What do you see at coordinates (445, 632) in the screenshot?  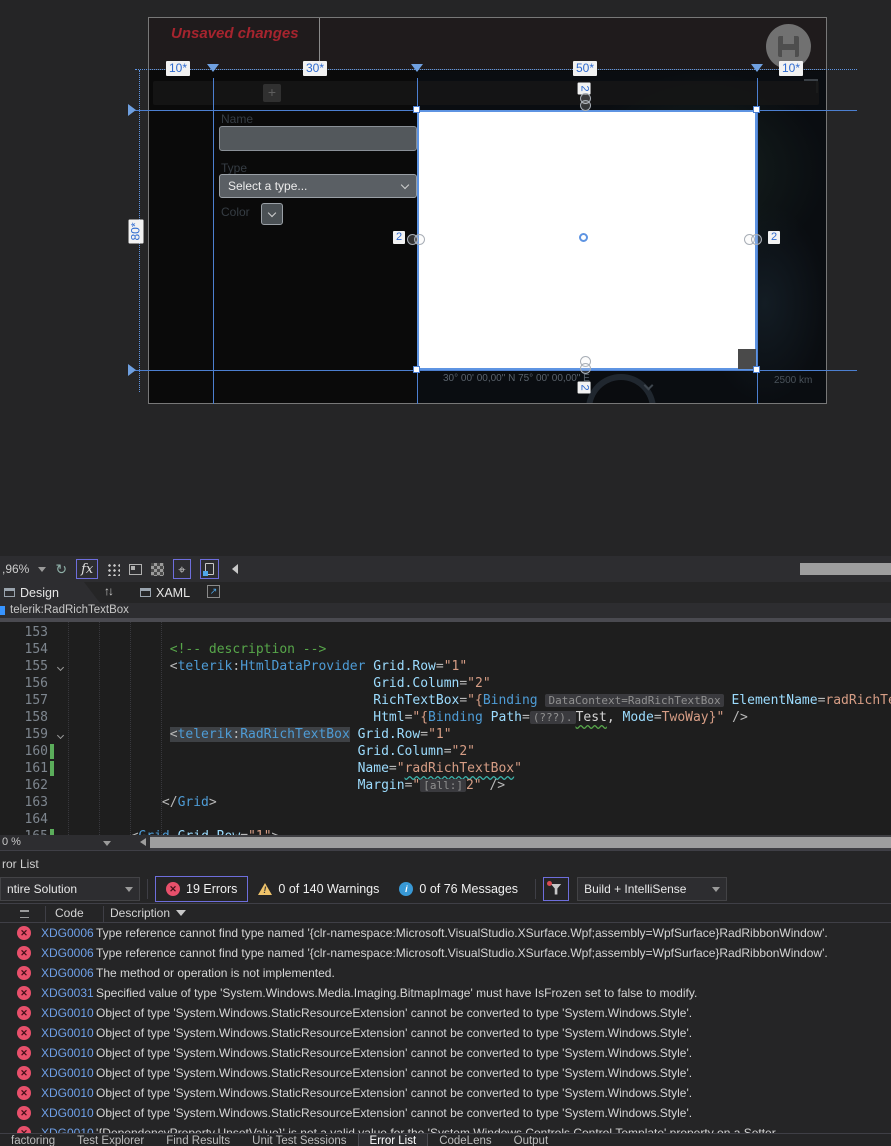 I see `code-line: 153` at bounding box center [445, 632].